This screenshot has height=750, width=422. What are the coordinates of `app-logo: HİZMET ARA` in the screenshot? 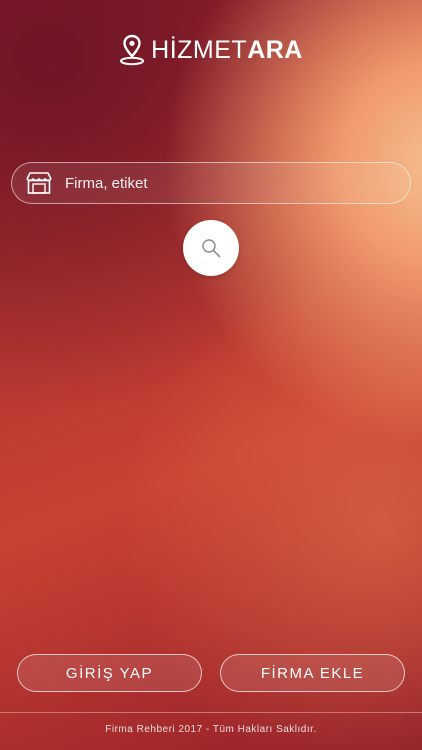 It's located at (211, 50).